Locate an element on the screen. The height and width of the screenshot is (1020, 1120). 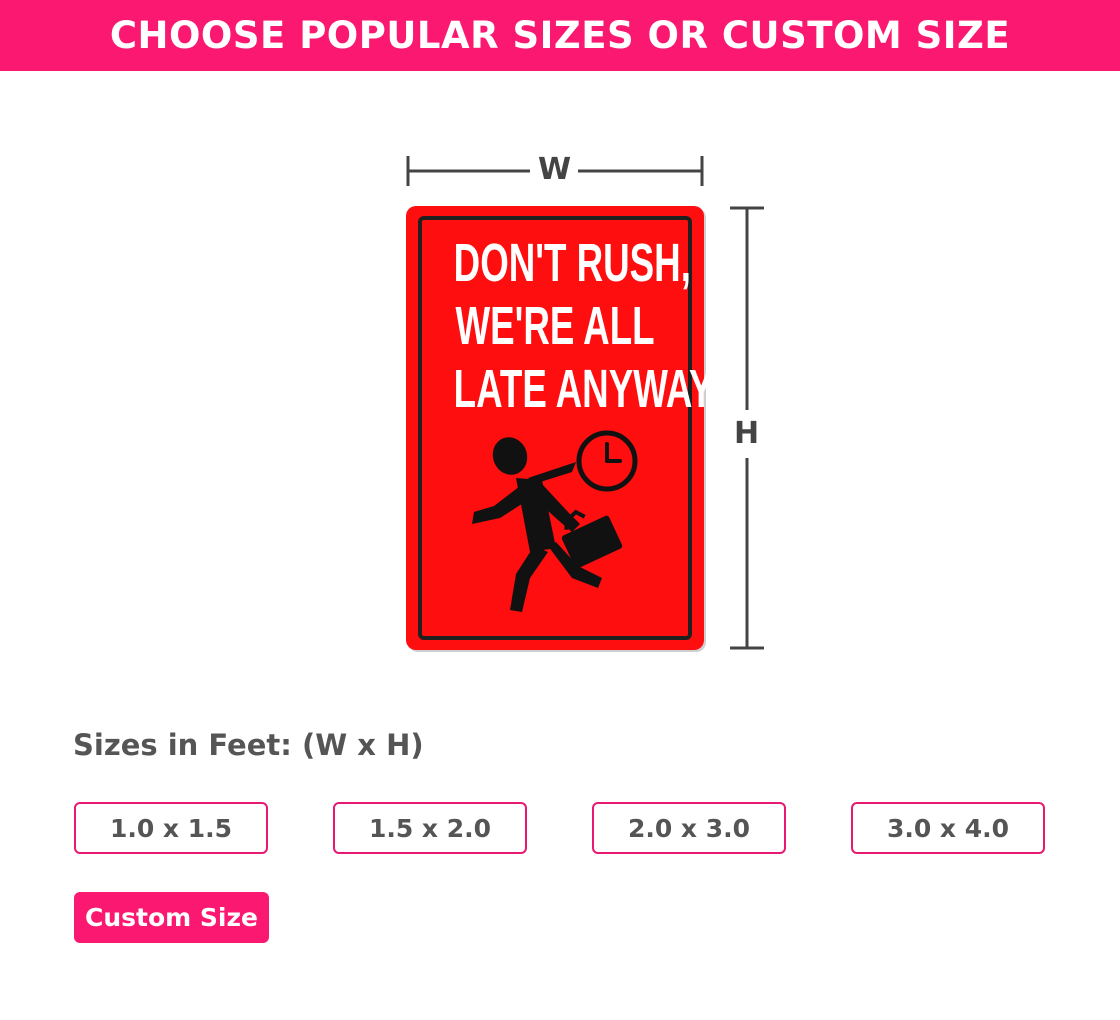
size-option-3-0x4-0: 3.0 x 4.0 is located at coordinates (948, 828).